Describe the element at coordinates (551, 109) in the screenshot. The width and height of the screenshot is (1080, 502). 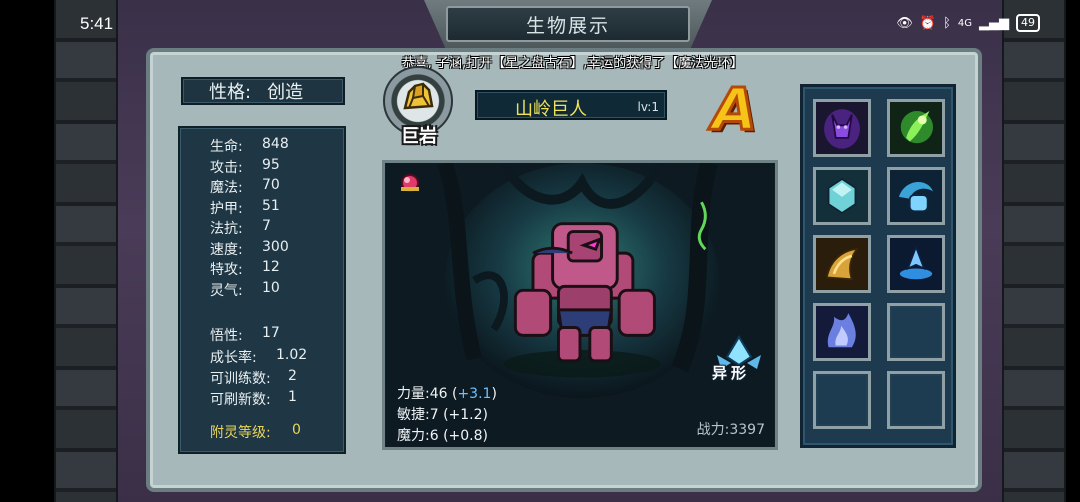
I see `creature-name: 山岭巨人` at that location.